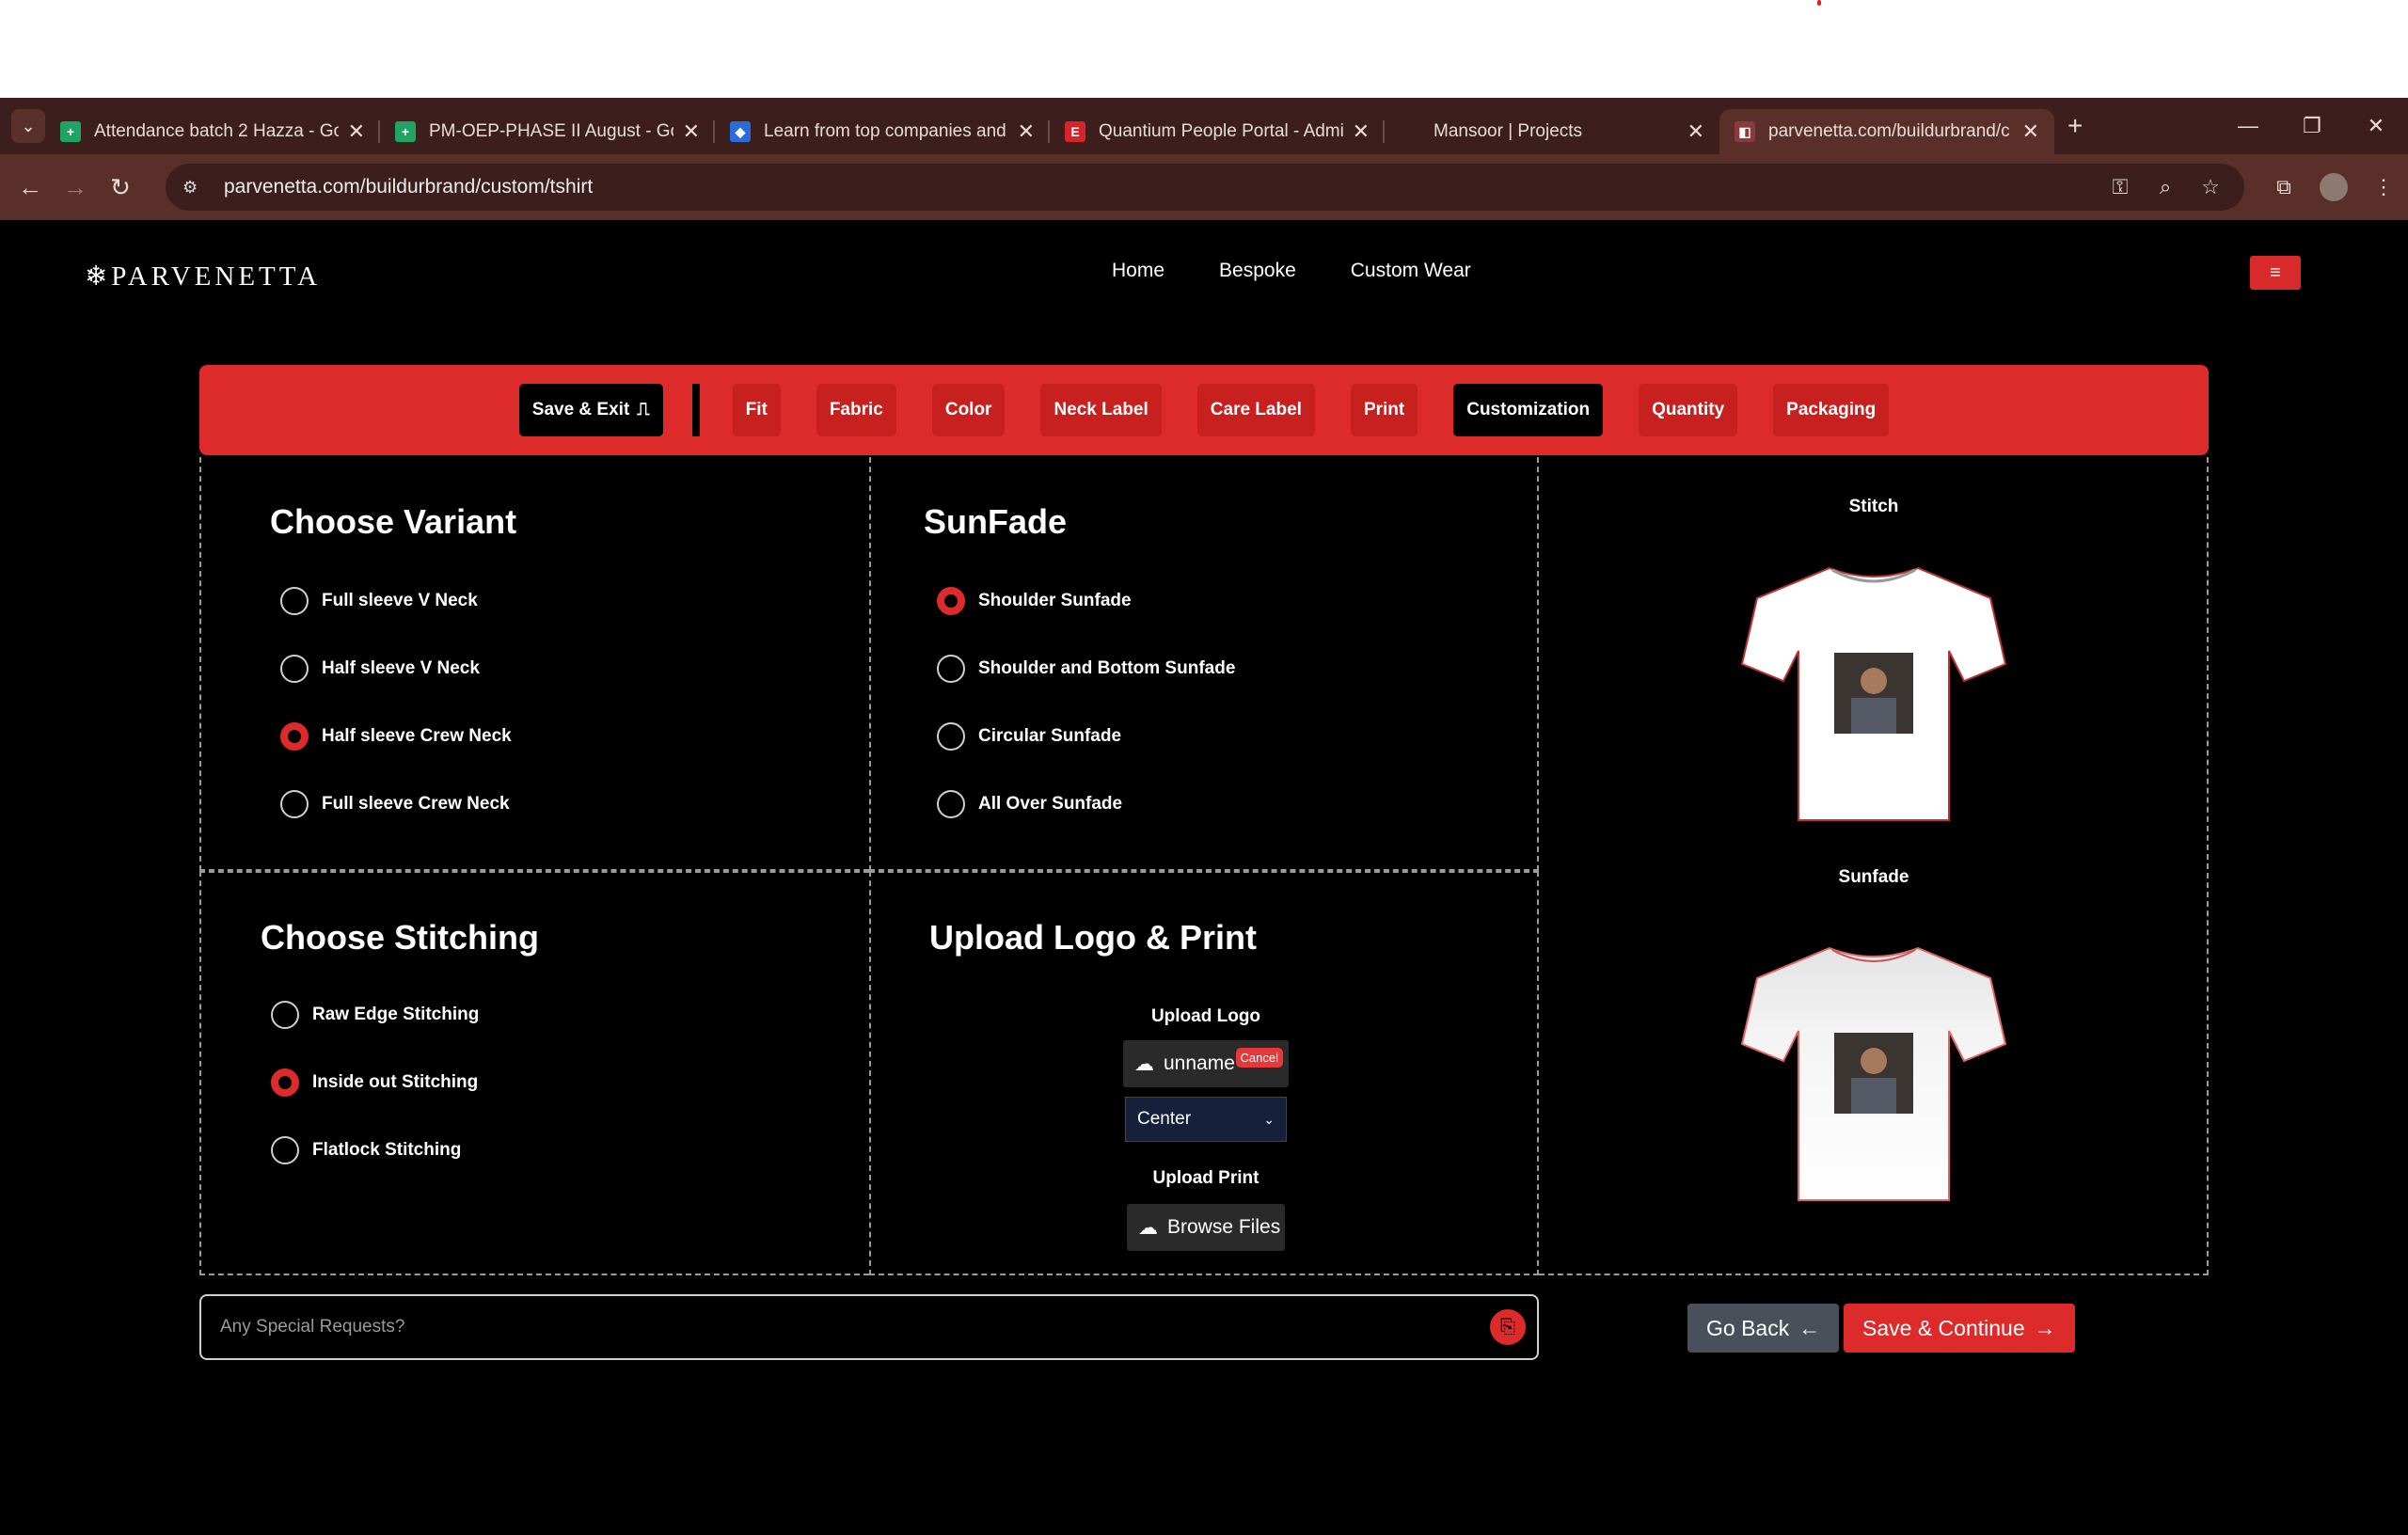 The height and width of the screenshot is (1535, 2408). What do you see at coordinates (379, 601) in the screenshot?
I see `variant-option: Full sleeve V Neck` at bounding box center [379, 601].